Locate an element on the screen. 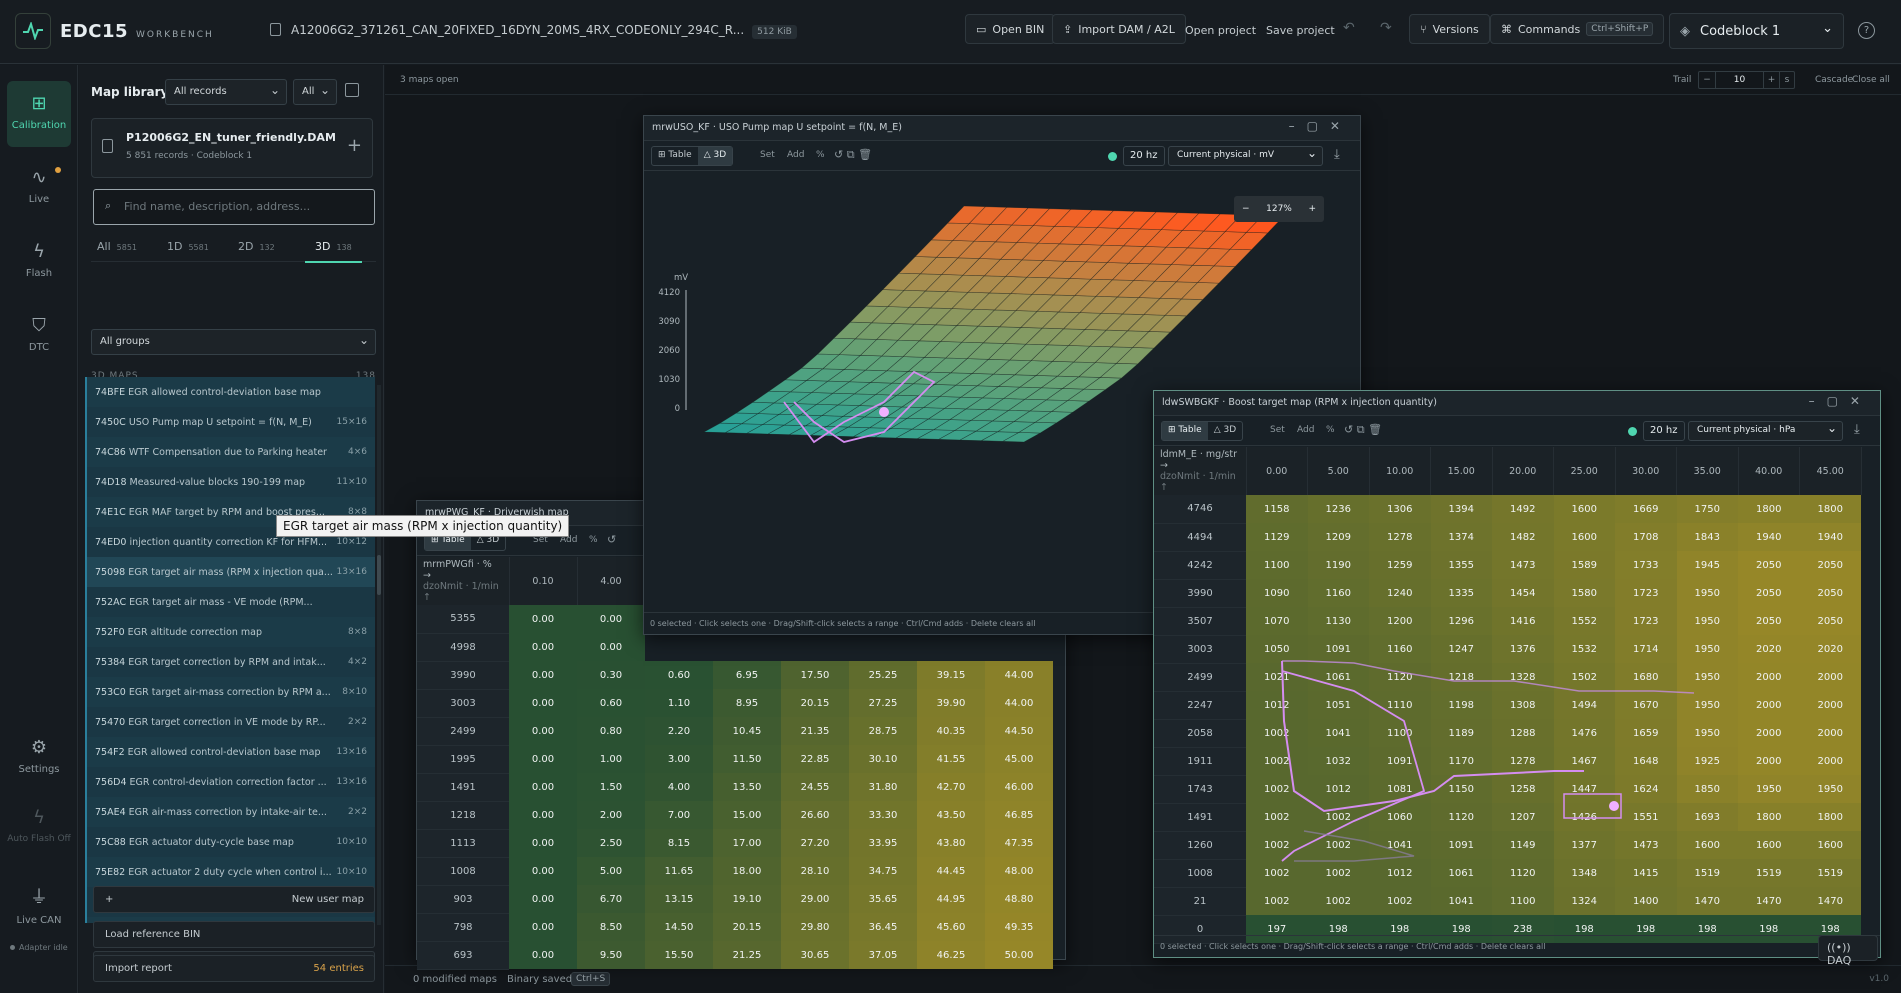 Image resolution: width=1901 pixels, height=993 pixels. table-cell: 43.80 is located at coordinates (951, 843).